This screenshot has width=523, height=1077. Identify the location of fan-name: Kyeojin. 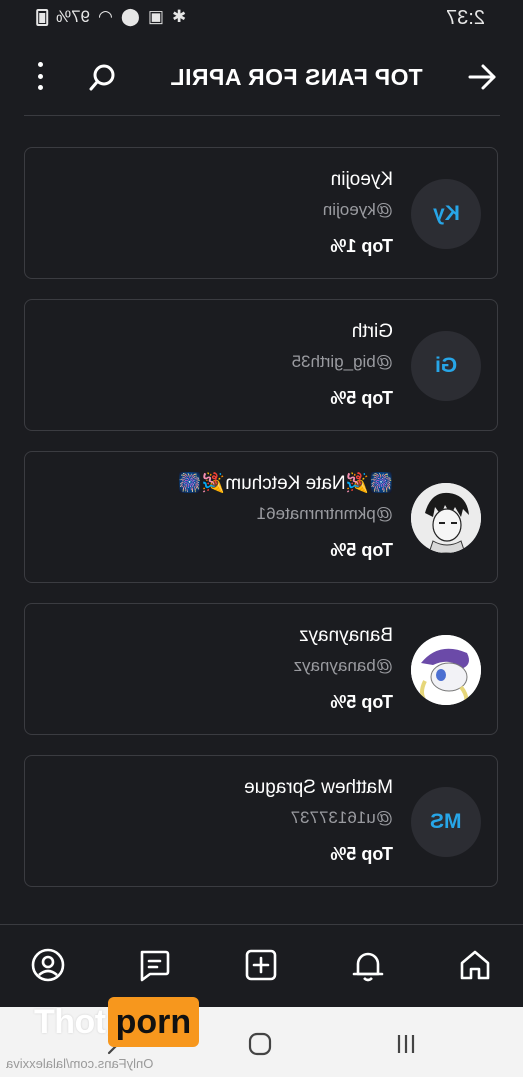
(228, 180).